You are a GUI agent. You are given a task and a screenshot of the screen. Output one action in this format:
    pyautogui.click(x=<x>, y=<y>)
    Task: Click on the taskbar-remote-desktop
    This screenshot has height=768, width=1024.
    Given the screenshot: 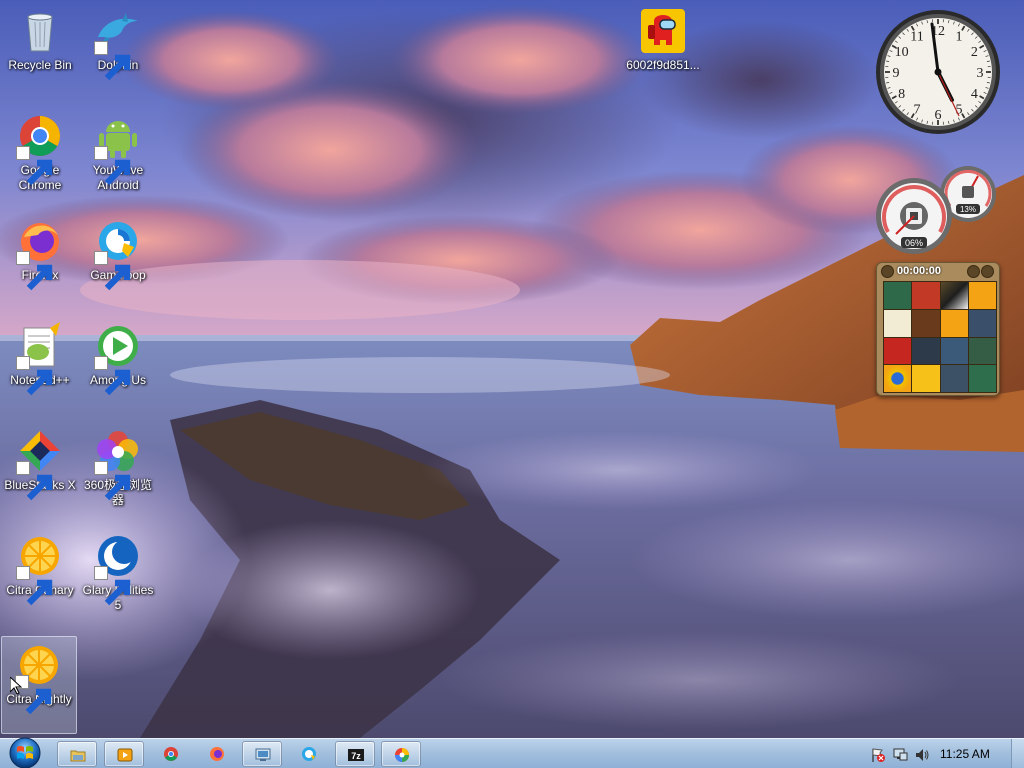 What is the action you would take?
    pyautogui.click(x=262, y=754)
    